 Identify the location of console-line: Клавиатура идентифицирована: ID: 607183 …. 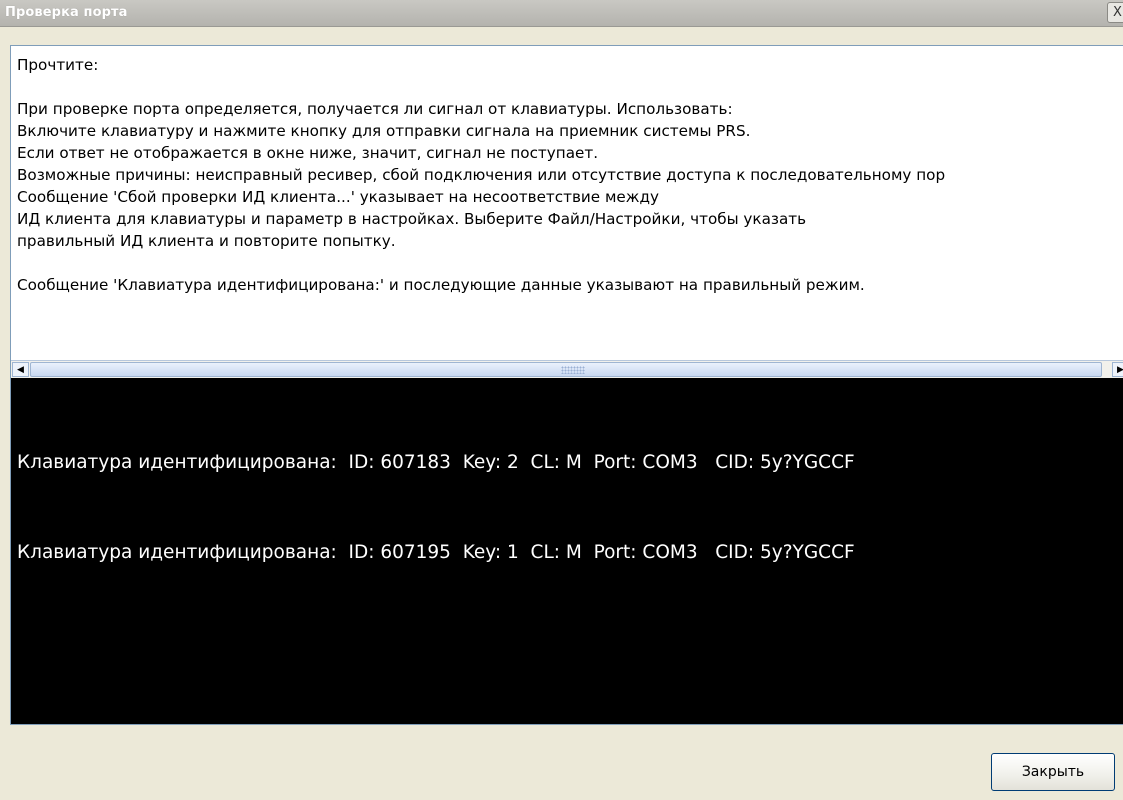
(436, 462).